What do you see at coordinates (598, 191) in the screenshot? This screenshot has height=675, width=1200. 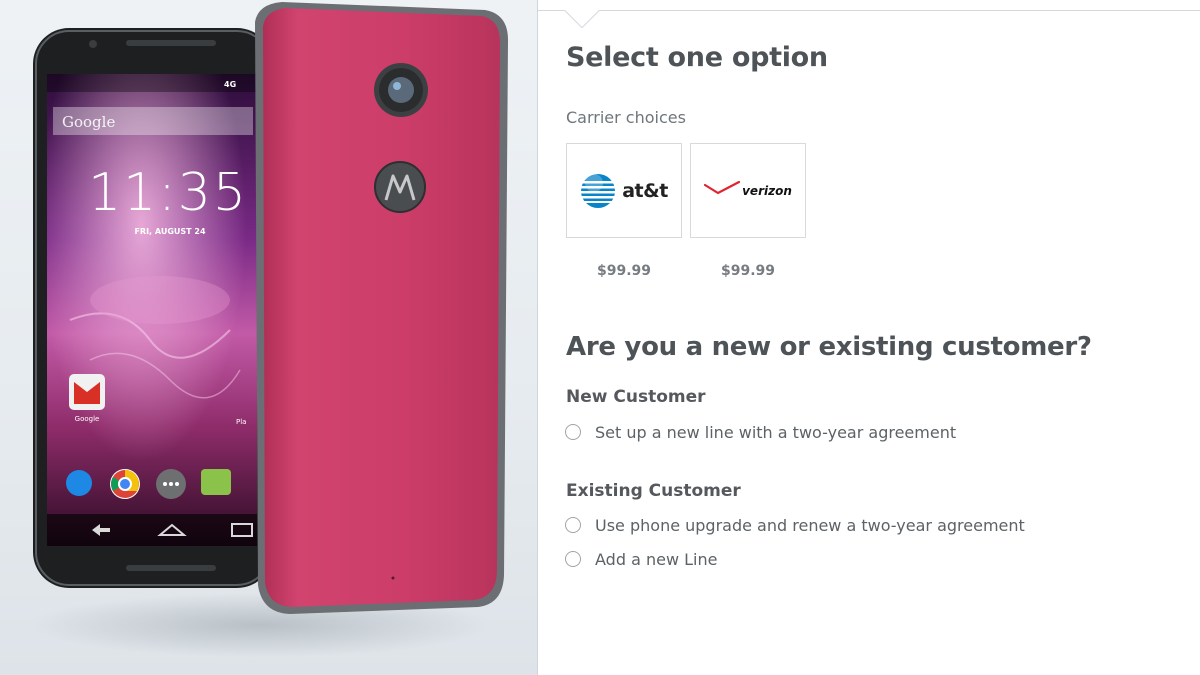 I see `att-globe-icon` at bounding box center [598, 191].